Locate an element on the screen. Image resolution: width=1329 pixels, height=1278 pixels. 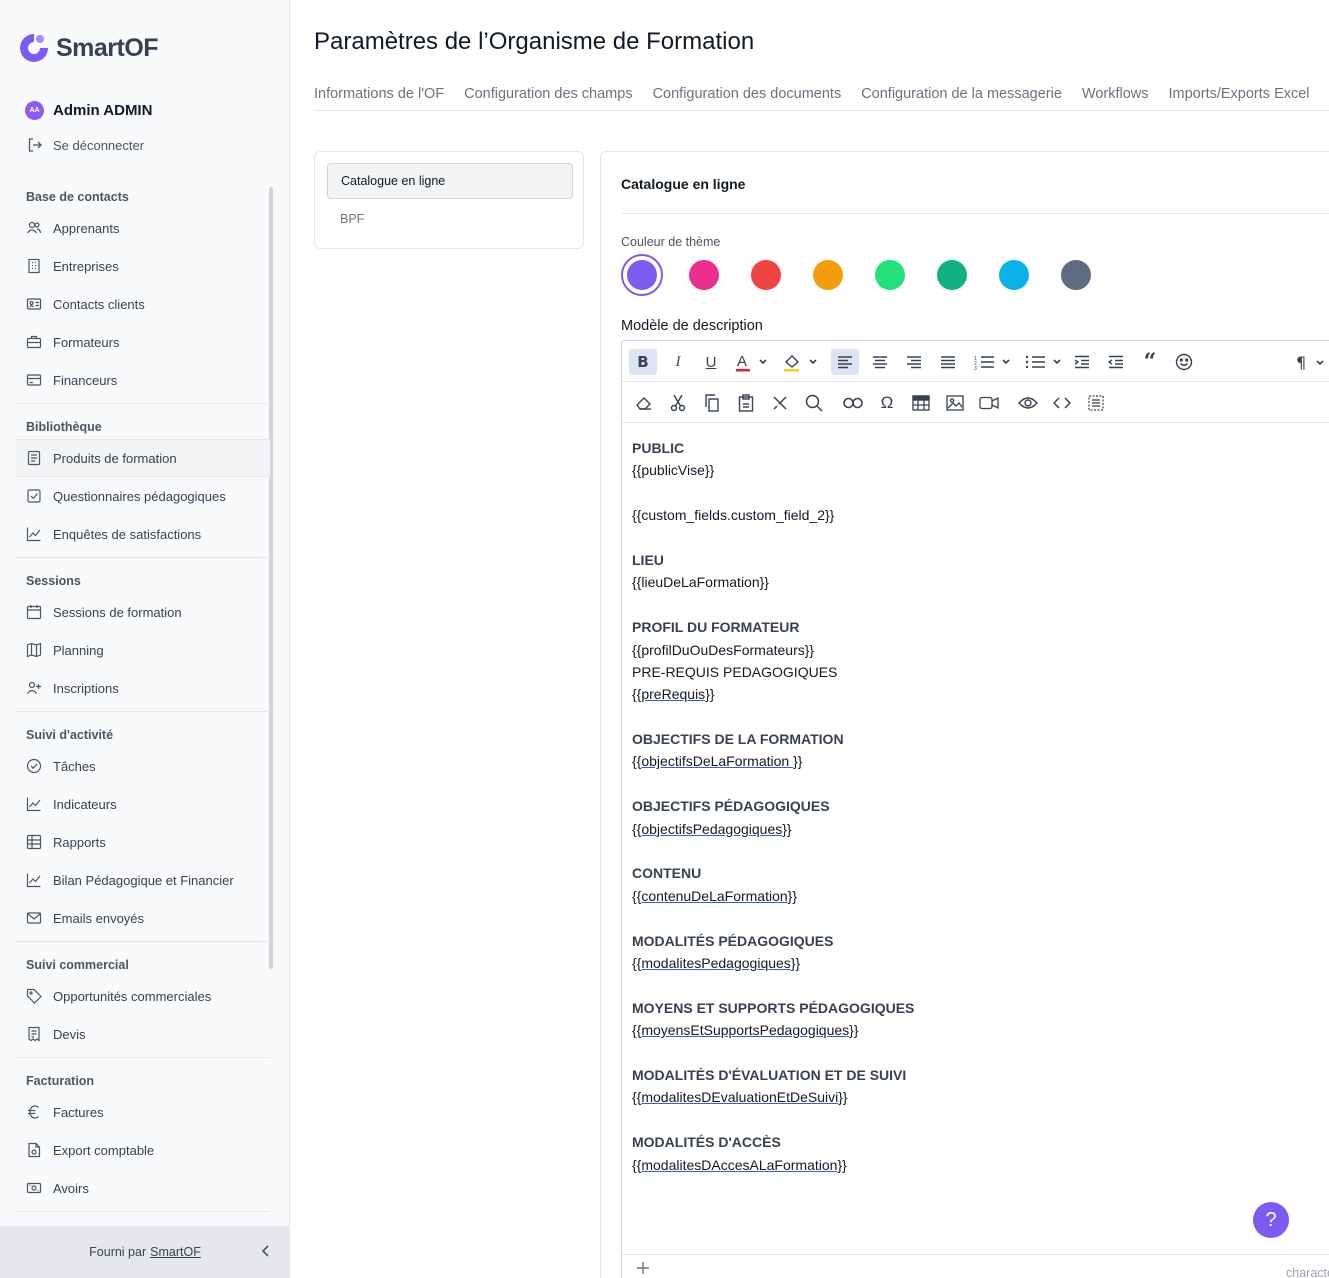
insert-image-button is located at coordinates (955, 403).